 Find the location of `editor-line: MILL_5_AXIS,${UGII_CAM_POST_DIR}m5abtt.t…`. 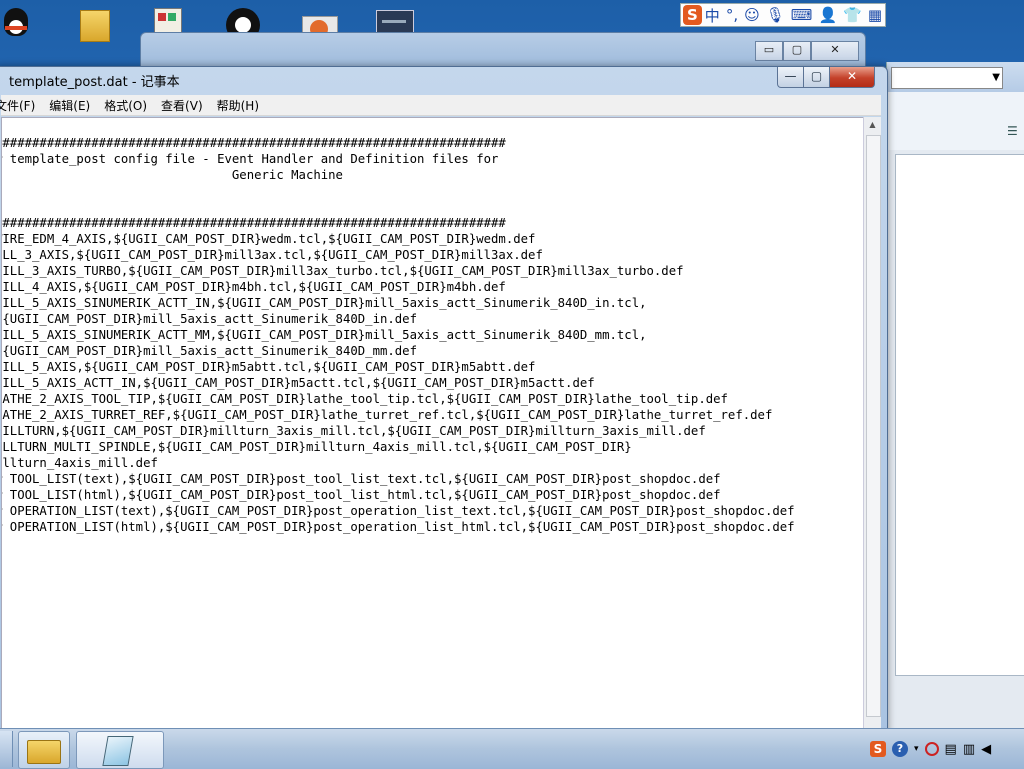

editor-line: MILL_5_AXIS,${UGII_CAM_POST_DIR}m5abtt.t… is located at coordinates (398, 367).